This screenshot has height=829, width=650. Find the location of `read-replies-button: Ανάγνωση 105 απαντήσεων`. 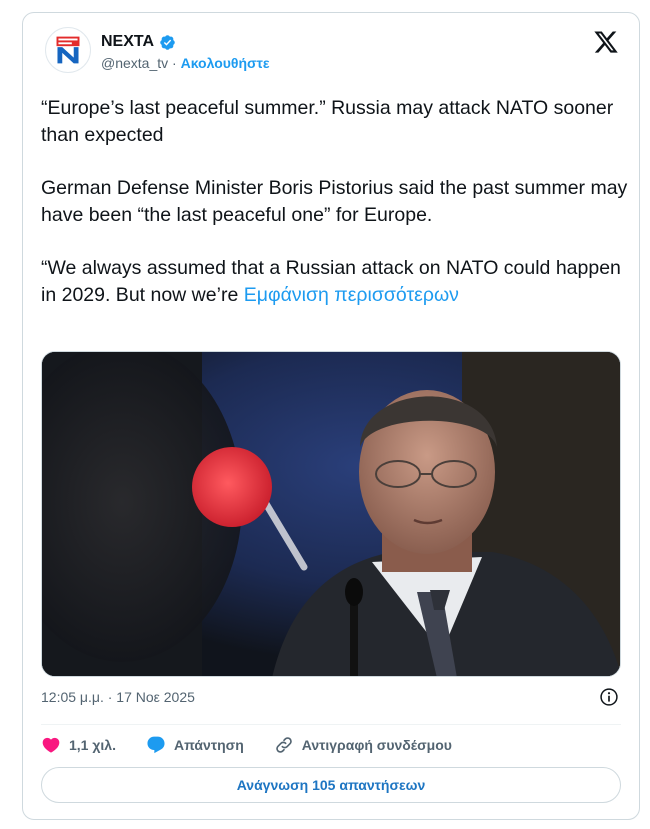

read-replies-button: Ανάγνωση 105 απαντήσεων is located at coordinates (331, 785).